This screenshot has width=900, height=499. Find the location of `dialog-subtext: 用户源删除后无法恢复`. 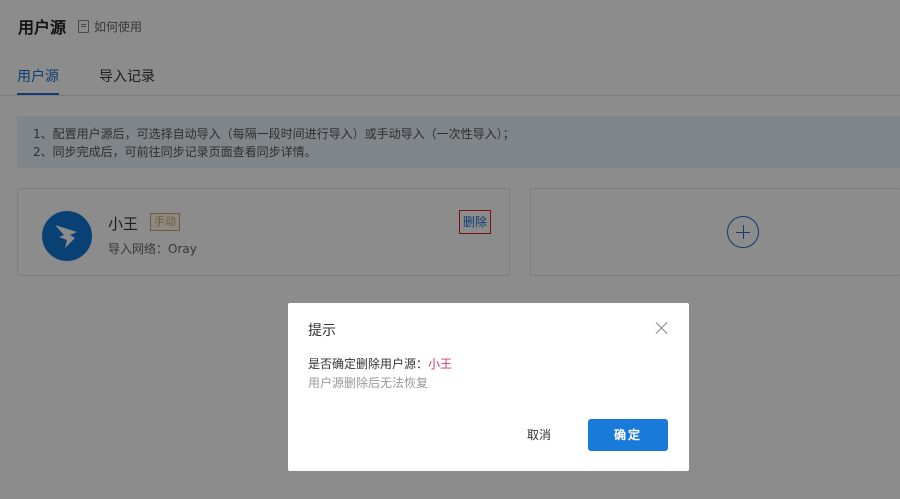

dialog-subtext: 用户源删除后无法恢复 is located at coordinates (368, 383).